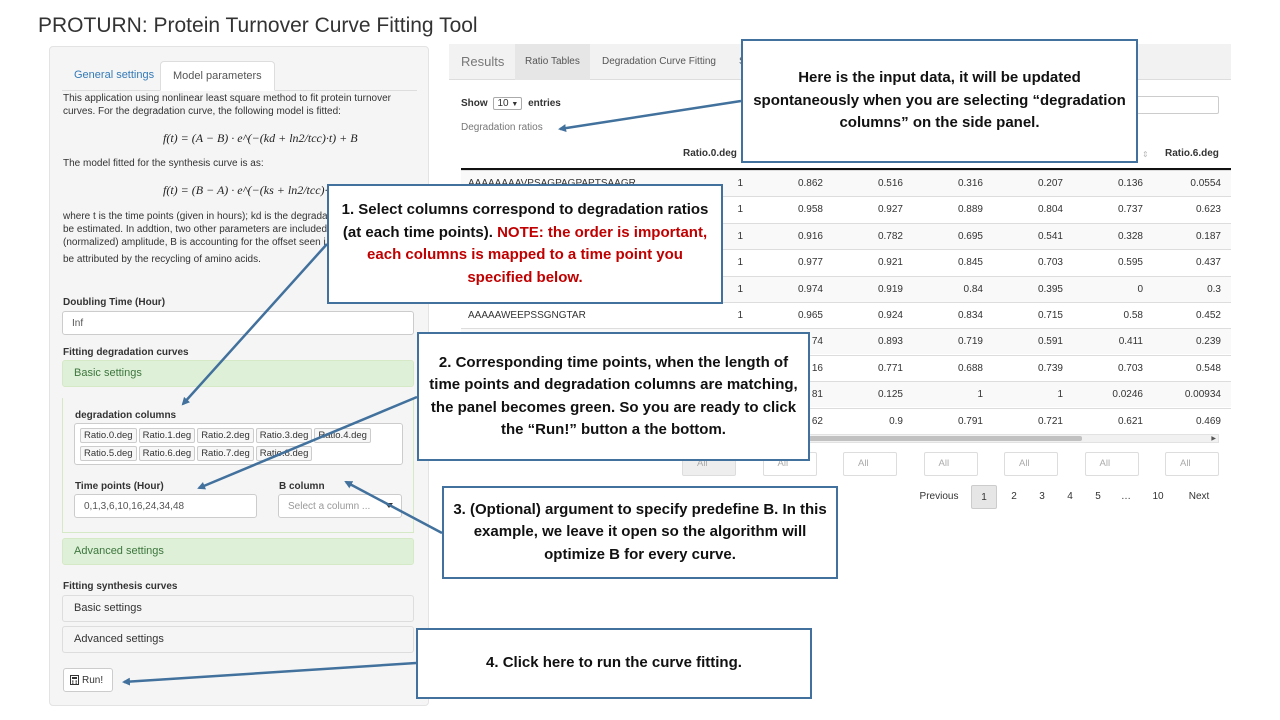 The image size is (1280, 720). I want to click on degradation-basic-settings-header: Basic settings, so click(238, 373).